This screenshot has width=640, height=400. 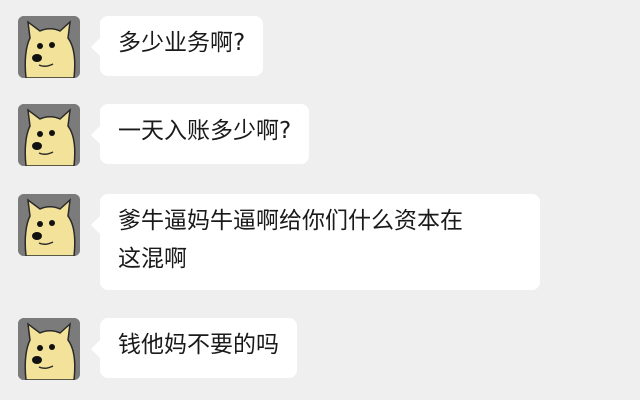 I want to click on message-bubble: 多少业务啊?, so click(x=177, y=46).